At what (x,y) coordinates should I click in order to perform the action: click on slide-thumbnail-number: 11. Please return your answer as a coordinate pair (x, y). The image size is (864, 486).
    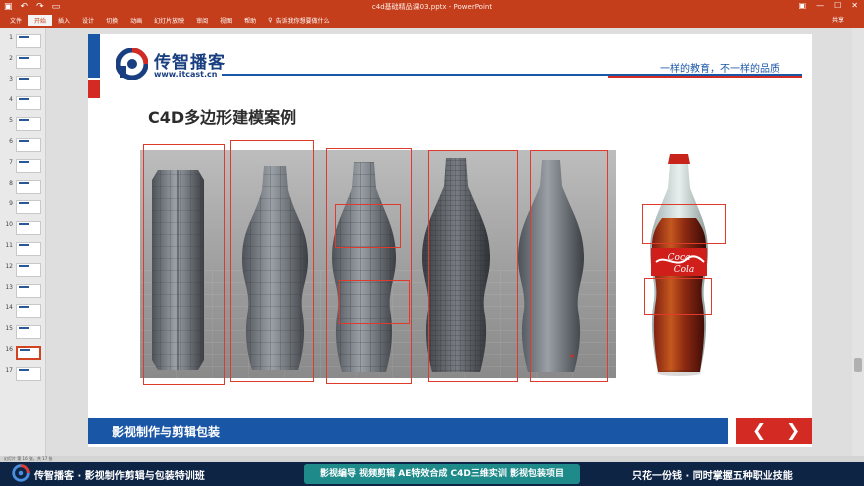
    Looking at the image, I should click on (9, 245).